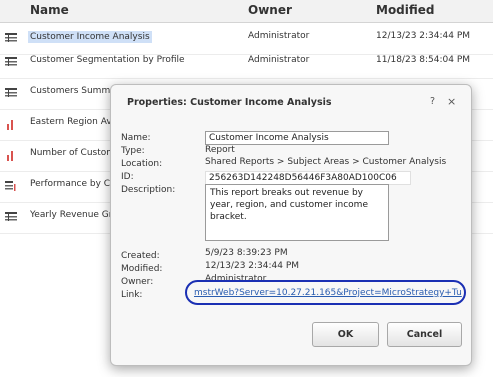 This screenshot has width=493, height=377. I want to click on help-icon: ?, so click(432, 101).